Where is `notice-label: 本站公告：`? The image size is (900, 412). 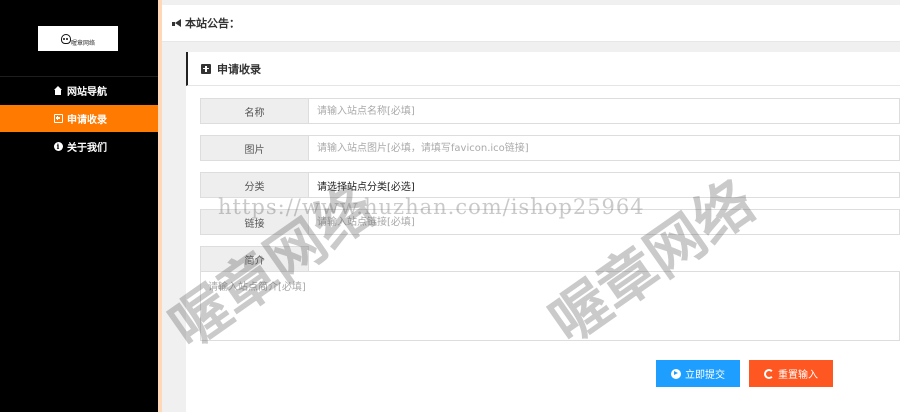
notice-label: 本站公告： is located at coordinates (212, 23).